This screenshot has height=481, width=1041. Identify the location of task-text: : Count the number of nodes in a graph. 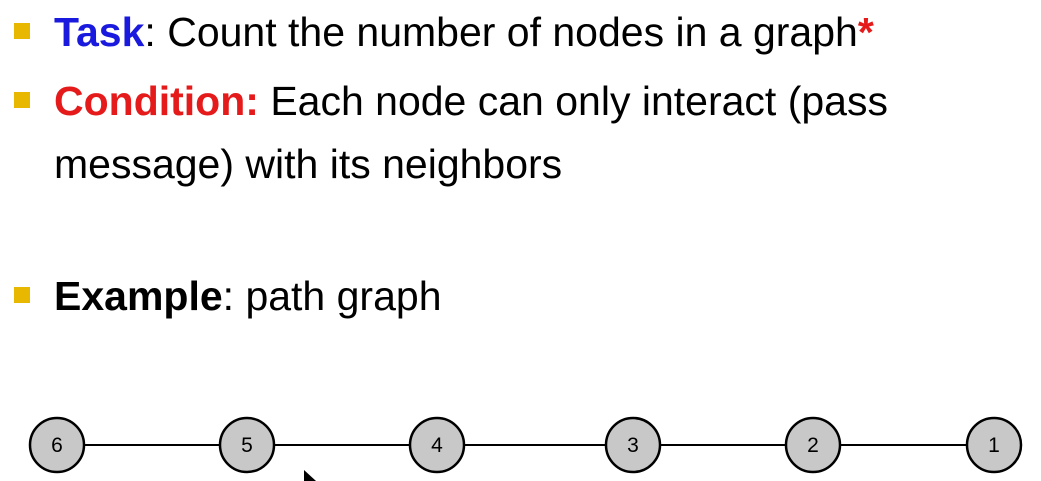
(501, 32).